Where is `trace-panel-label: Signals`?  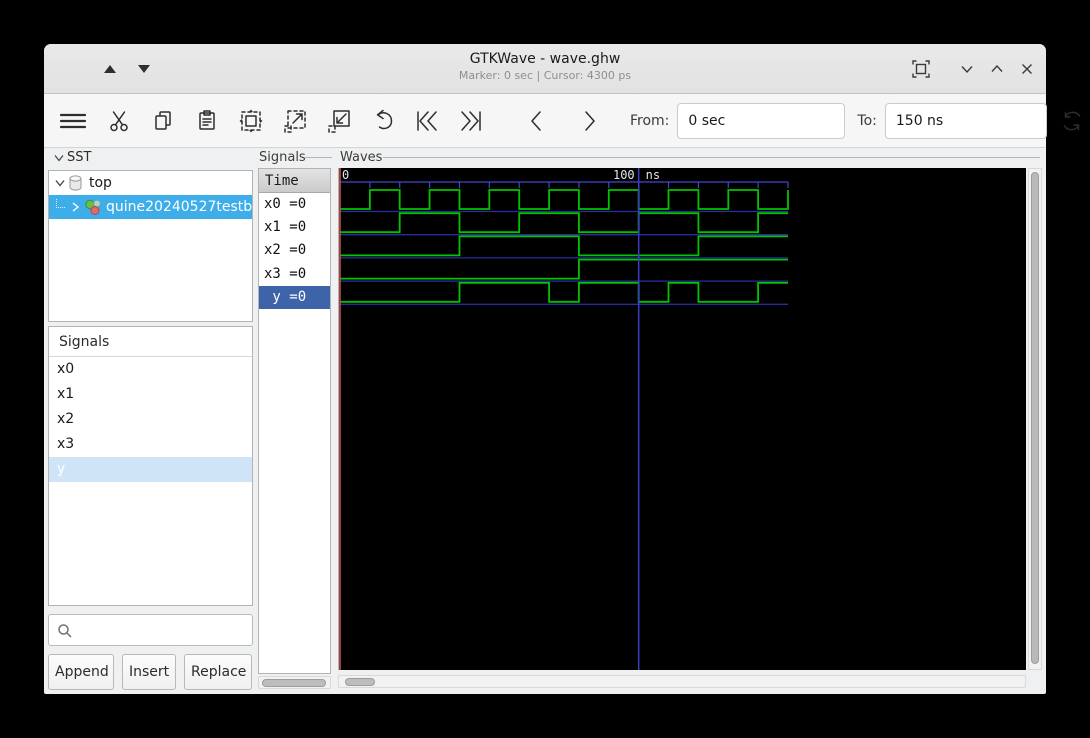 trace-panel-label: Signals is located at coordinates (282, 157).